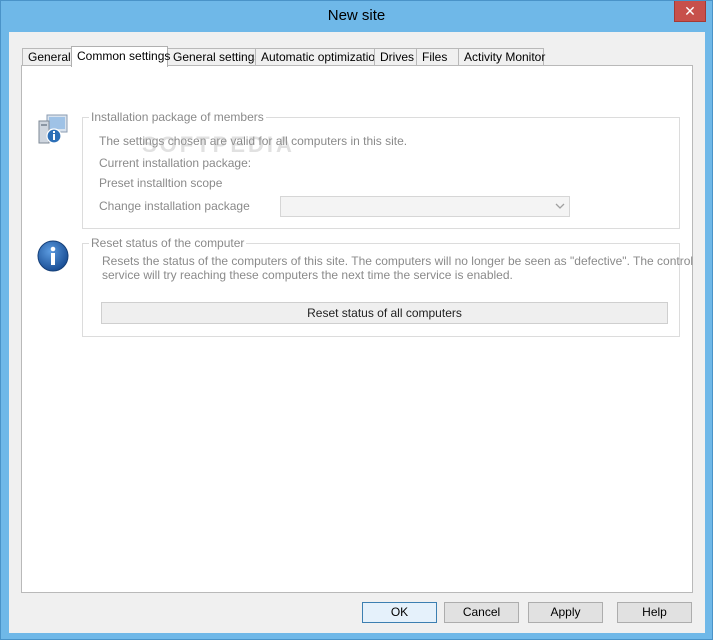  I want to click on reset-status-all-computers-button: Reset status of all computers, so click(384, 313).